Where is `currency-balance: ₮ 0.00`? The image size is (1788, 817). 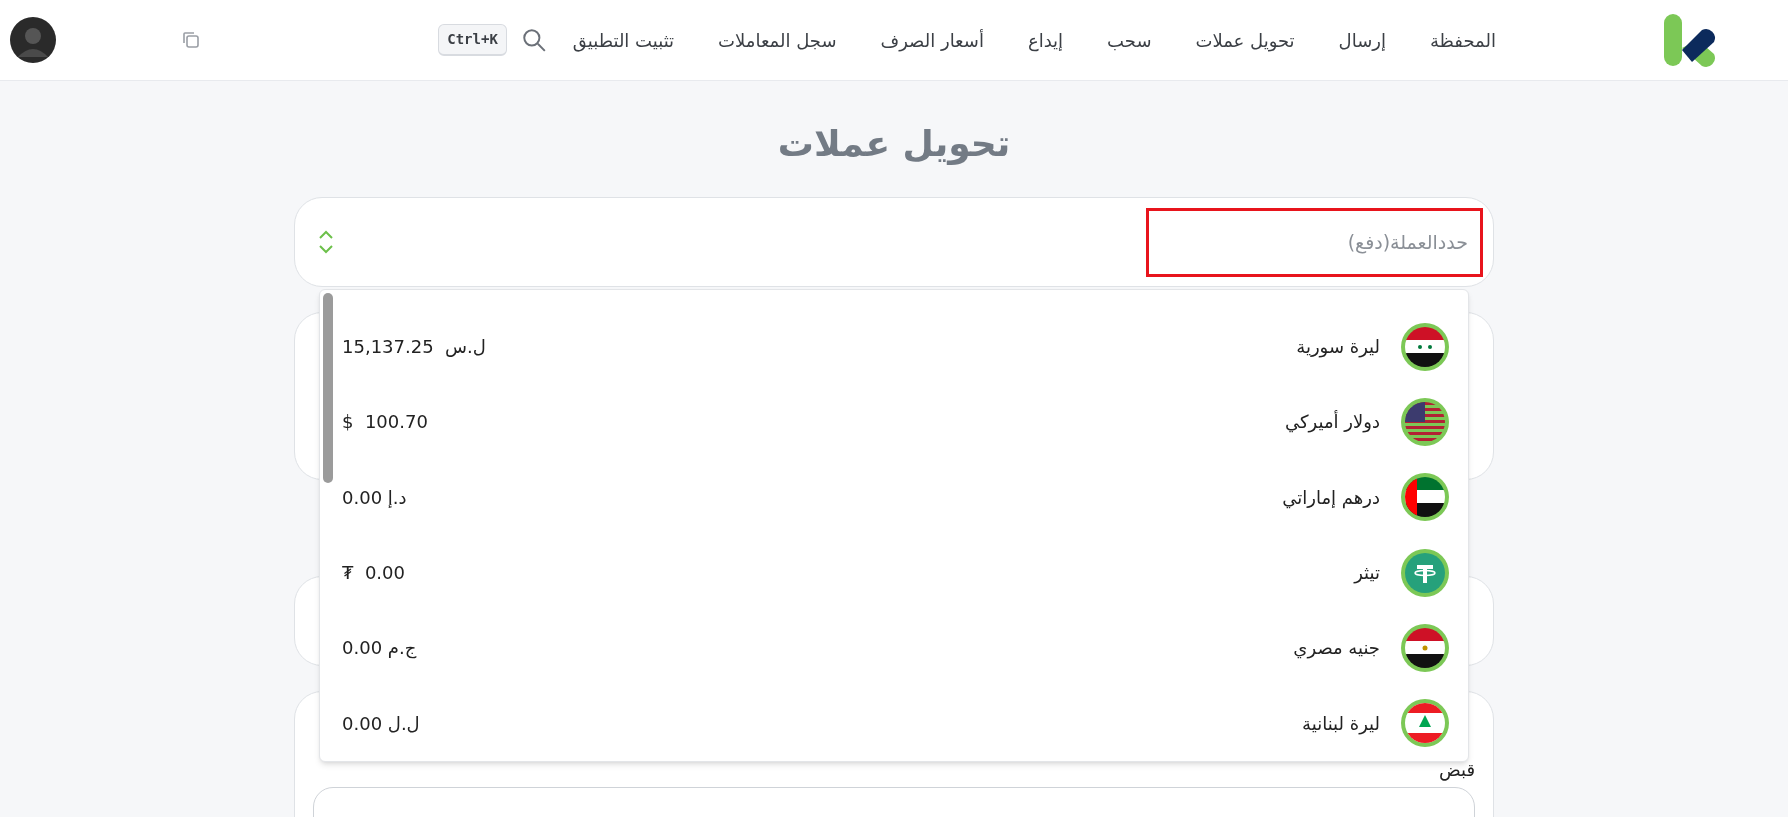 currency-balance: ₮ 0.00 is located at coordinates (373, 573).